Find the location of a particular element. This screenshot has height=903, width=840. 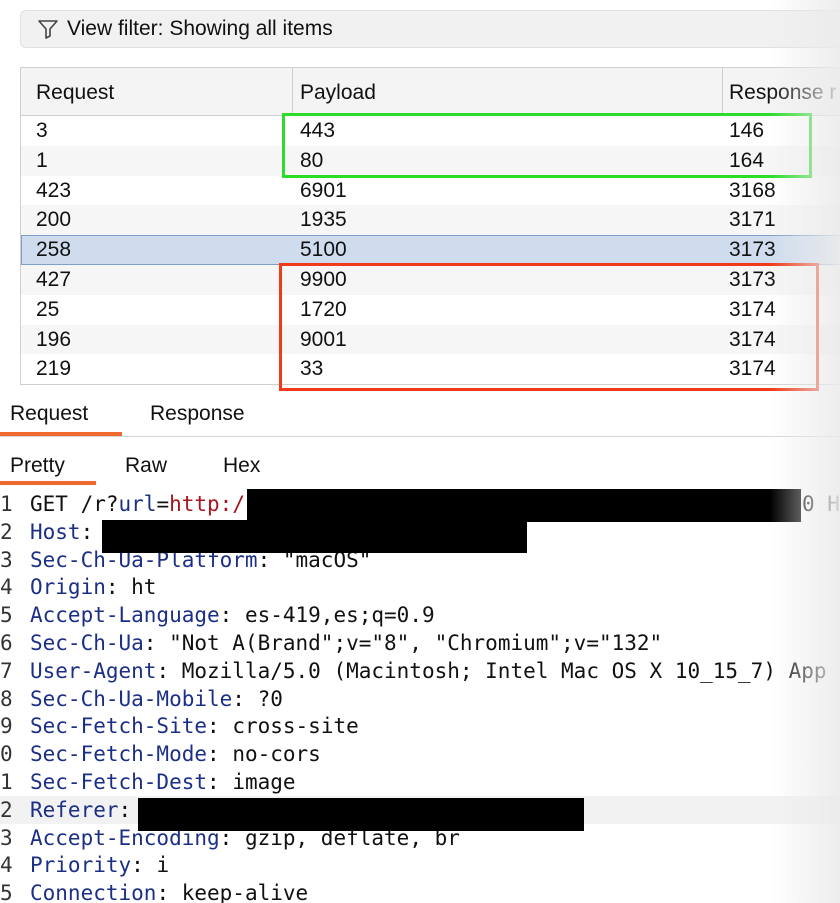

header-value: es-419,es;q=0.9 is located at coordinates (339, 615).